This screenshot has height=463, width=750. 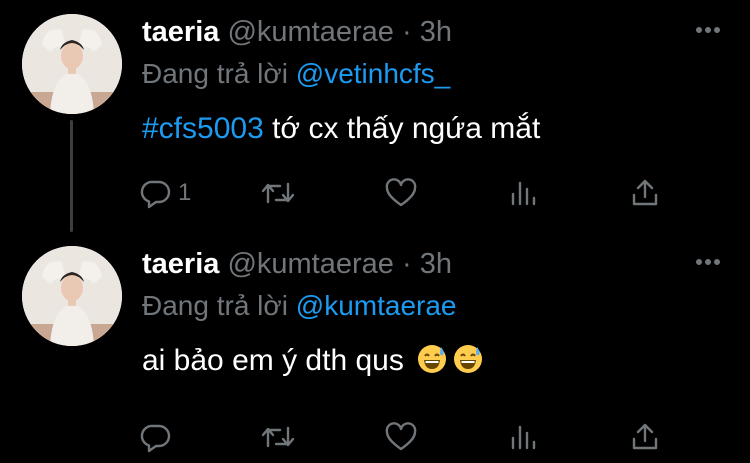 What do you see at coordinates (373, 73) in the screenshot?
I see `reply-mention: @vetinhcfs_` at bounding box center [373, 73].